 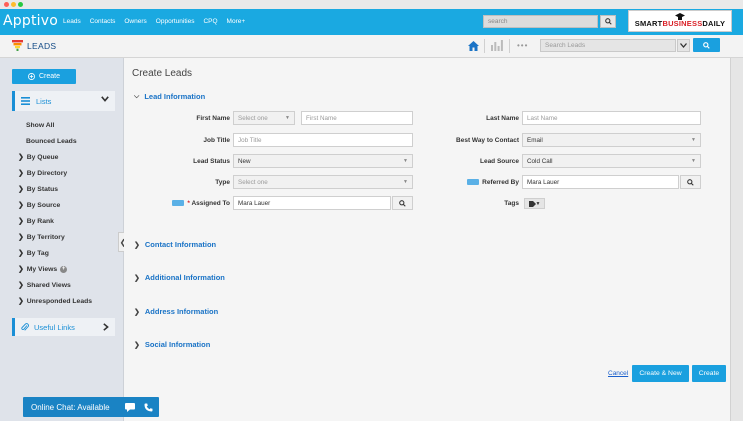 I want to click on nav-link-contacts: Contacts, so click(x=103, y=21).